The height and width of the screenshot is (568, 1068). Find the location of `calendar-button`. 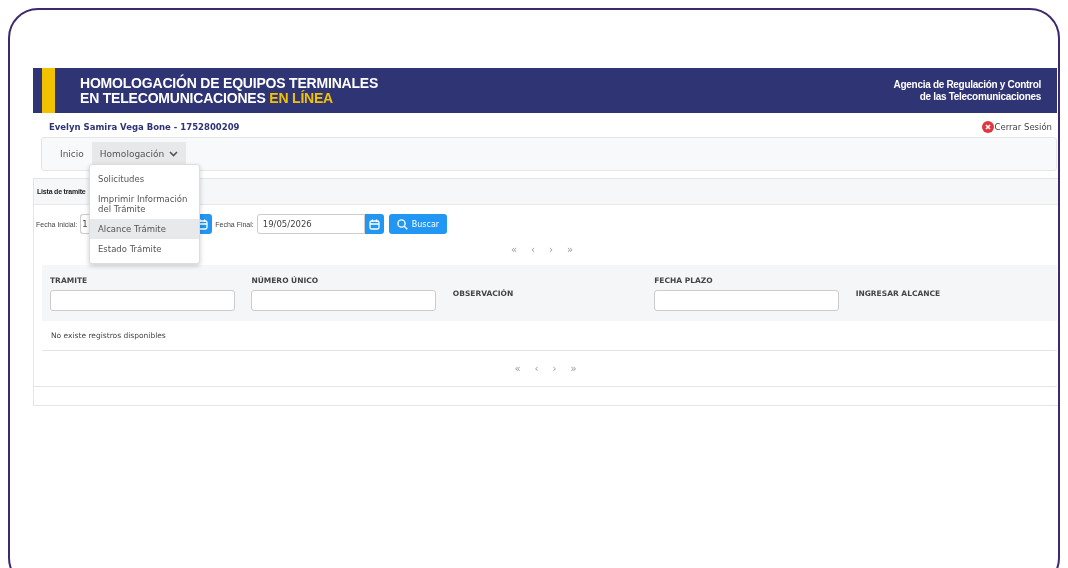

calendar-button is located at coordinates (374, 224).